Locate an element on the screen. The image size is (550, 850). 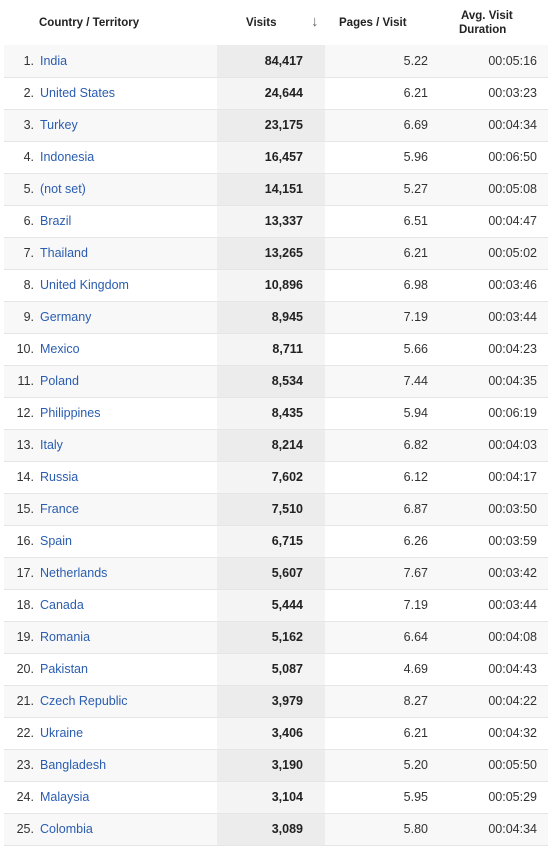
country-link: Italy is located at coordinates (128, 445).